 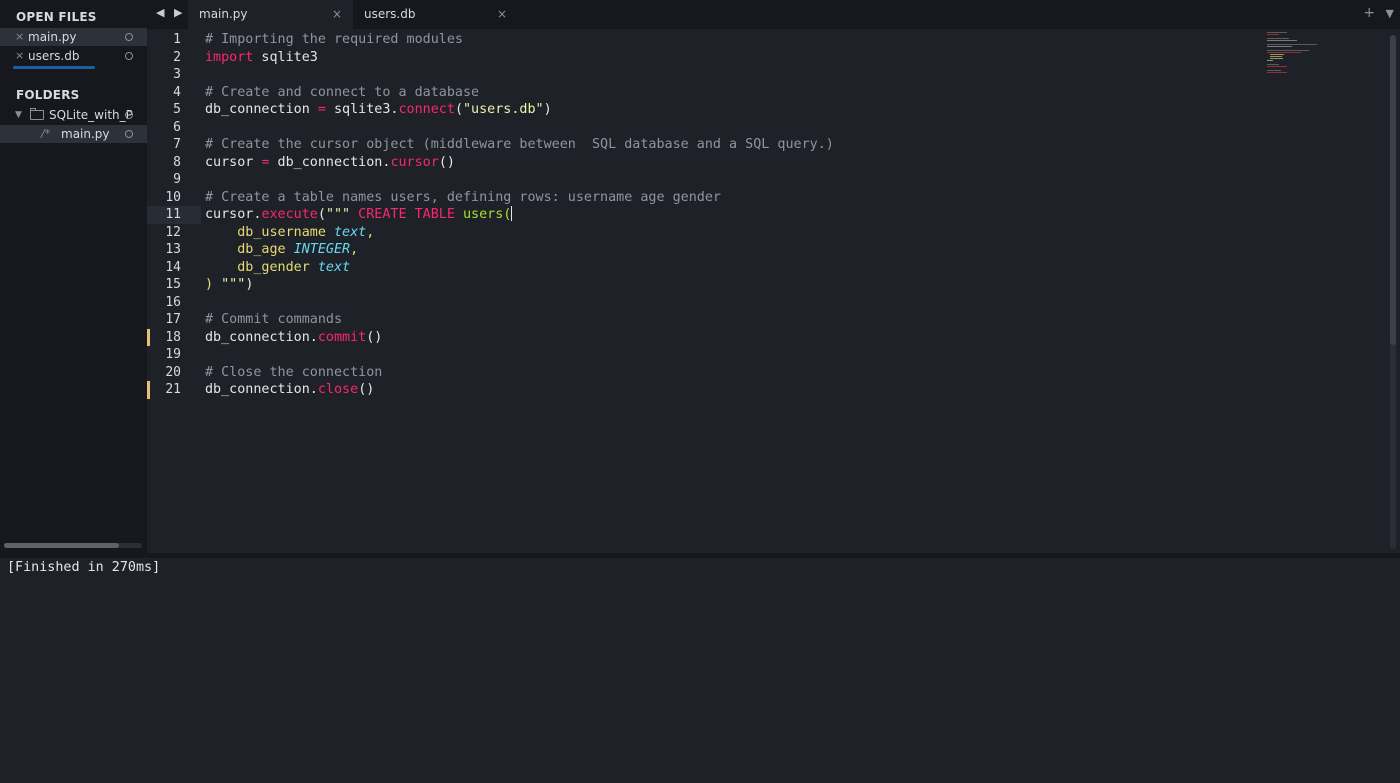 I want to click on tab-label: main.py, so click(x=223, y=14).